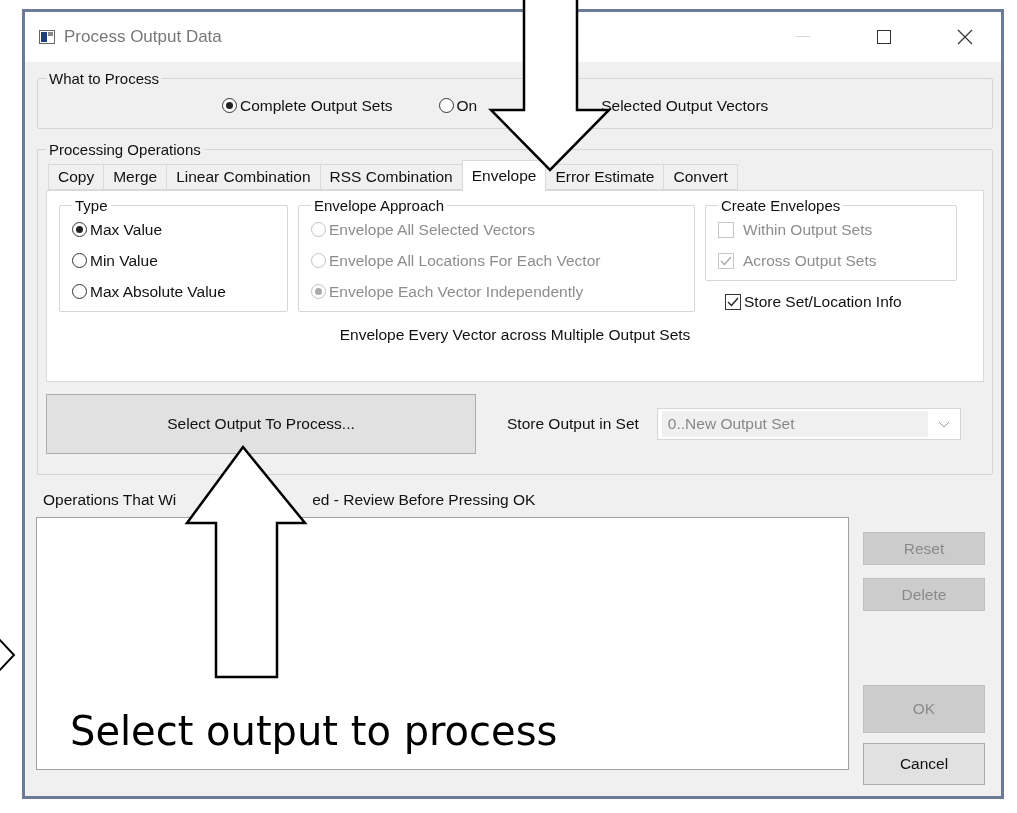 Image resolution: width=1017 pixels, height=813 pixels. What do you see at coordinates (808, 229) in the screenshot?
I see `option-label: Within Output Sets` at bounding box center [808, 229].